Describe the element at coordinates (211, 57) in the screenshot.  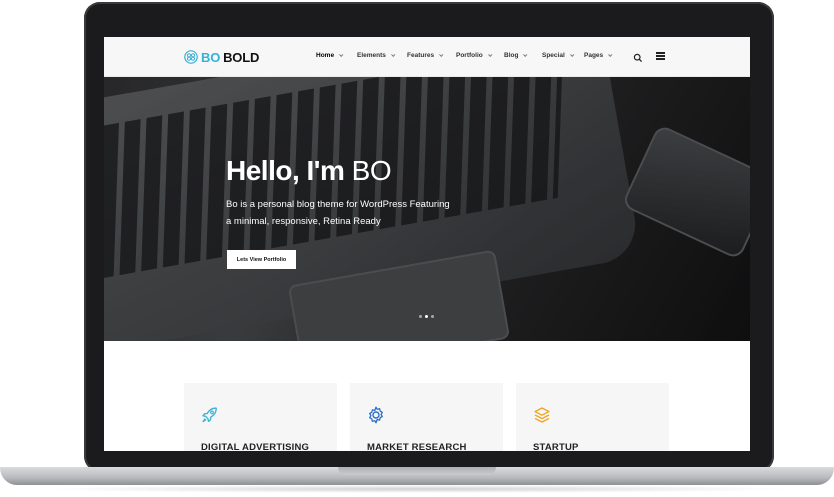
I see `logo-prefix: BO` at that location.